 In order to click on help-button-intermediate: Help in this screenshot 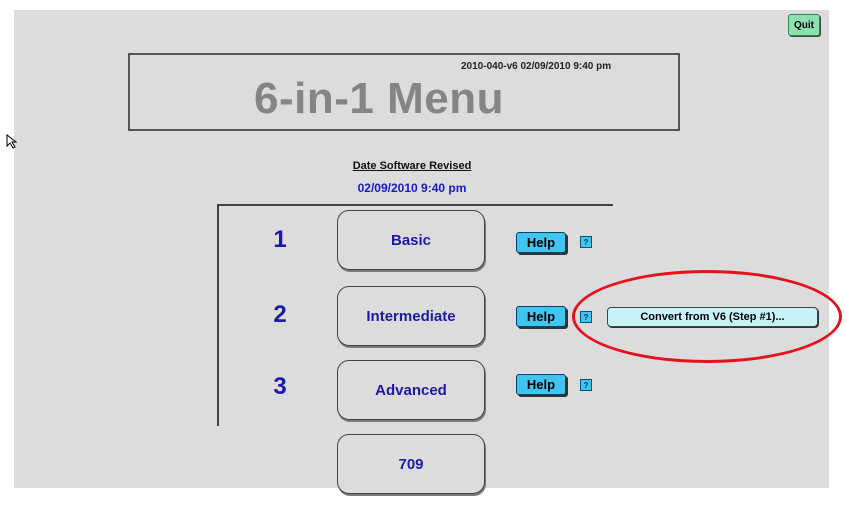, I will do `click(541, 316)`.